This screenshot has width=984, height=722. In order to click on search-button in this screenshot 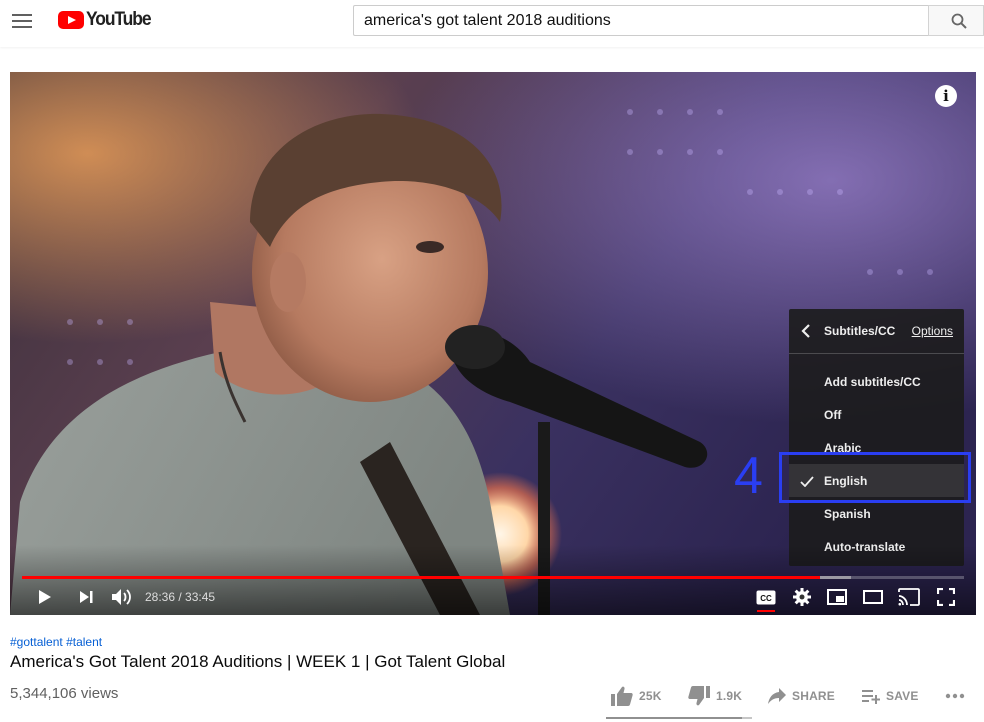, I will do `click(956, 20)`.